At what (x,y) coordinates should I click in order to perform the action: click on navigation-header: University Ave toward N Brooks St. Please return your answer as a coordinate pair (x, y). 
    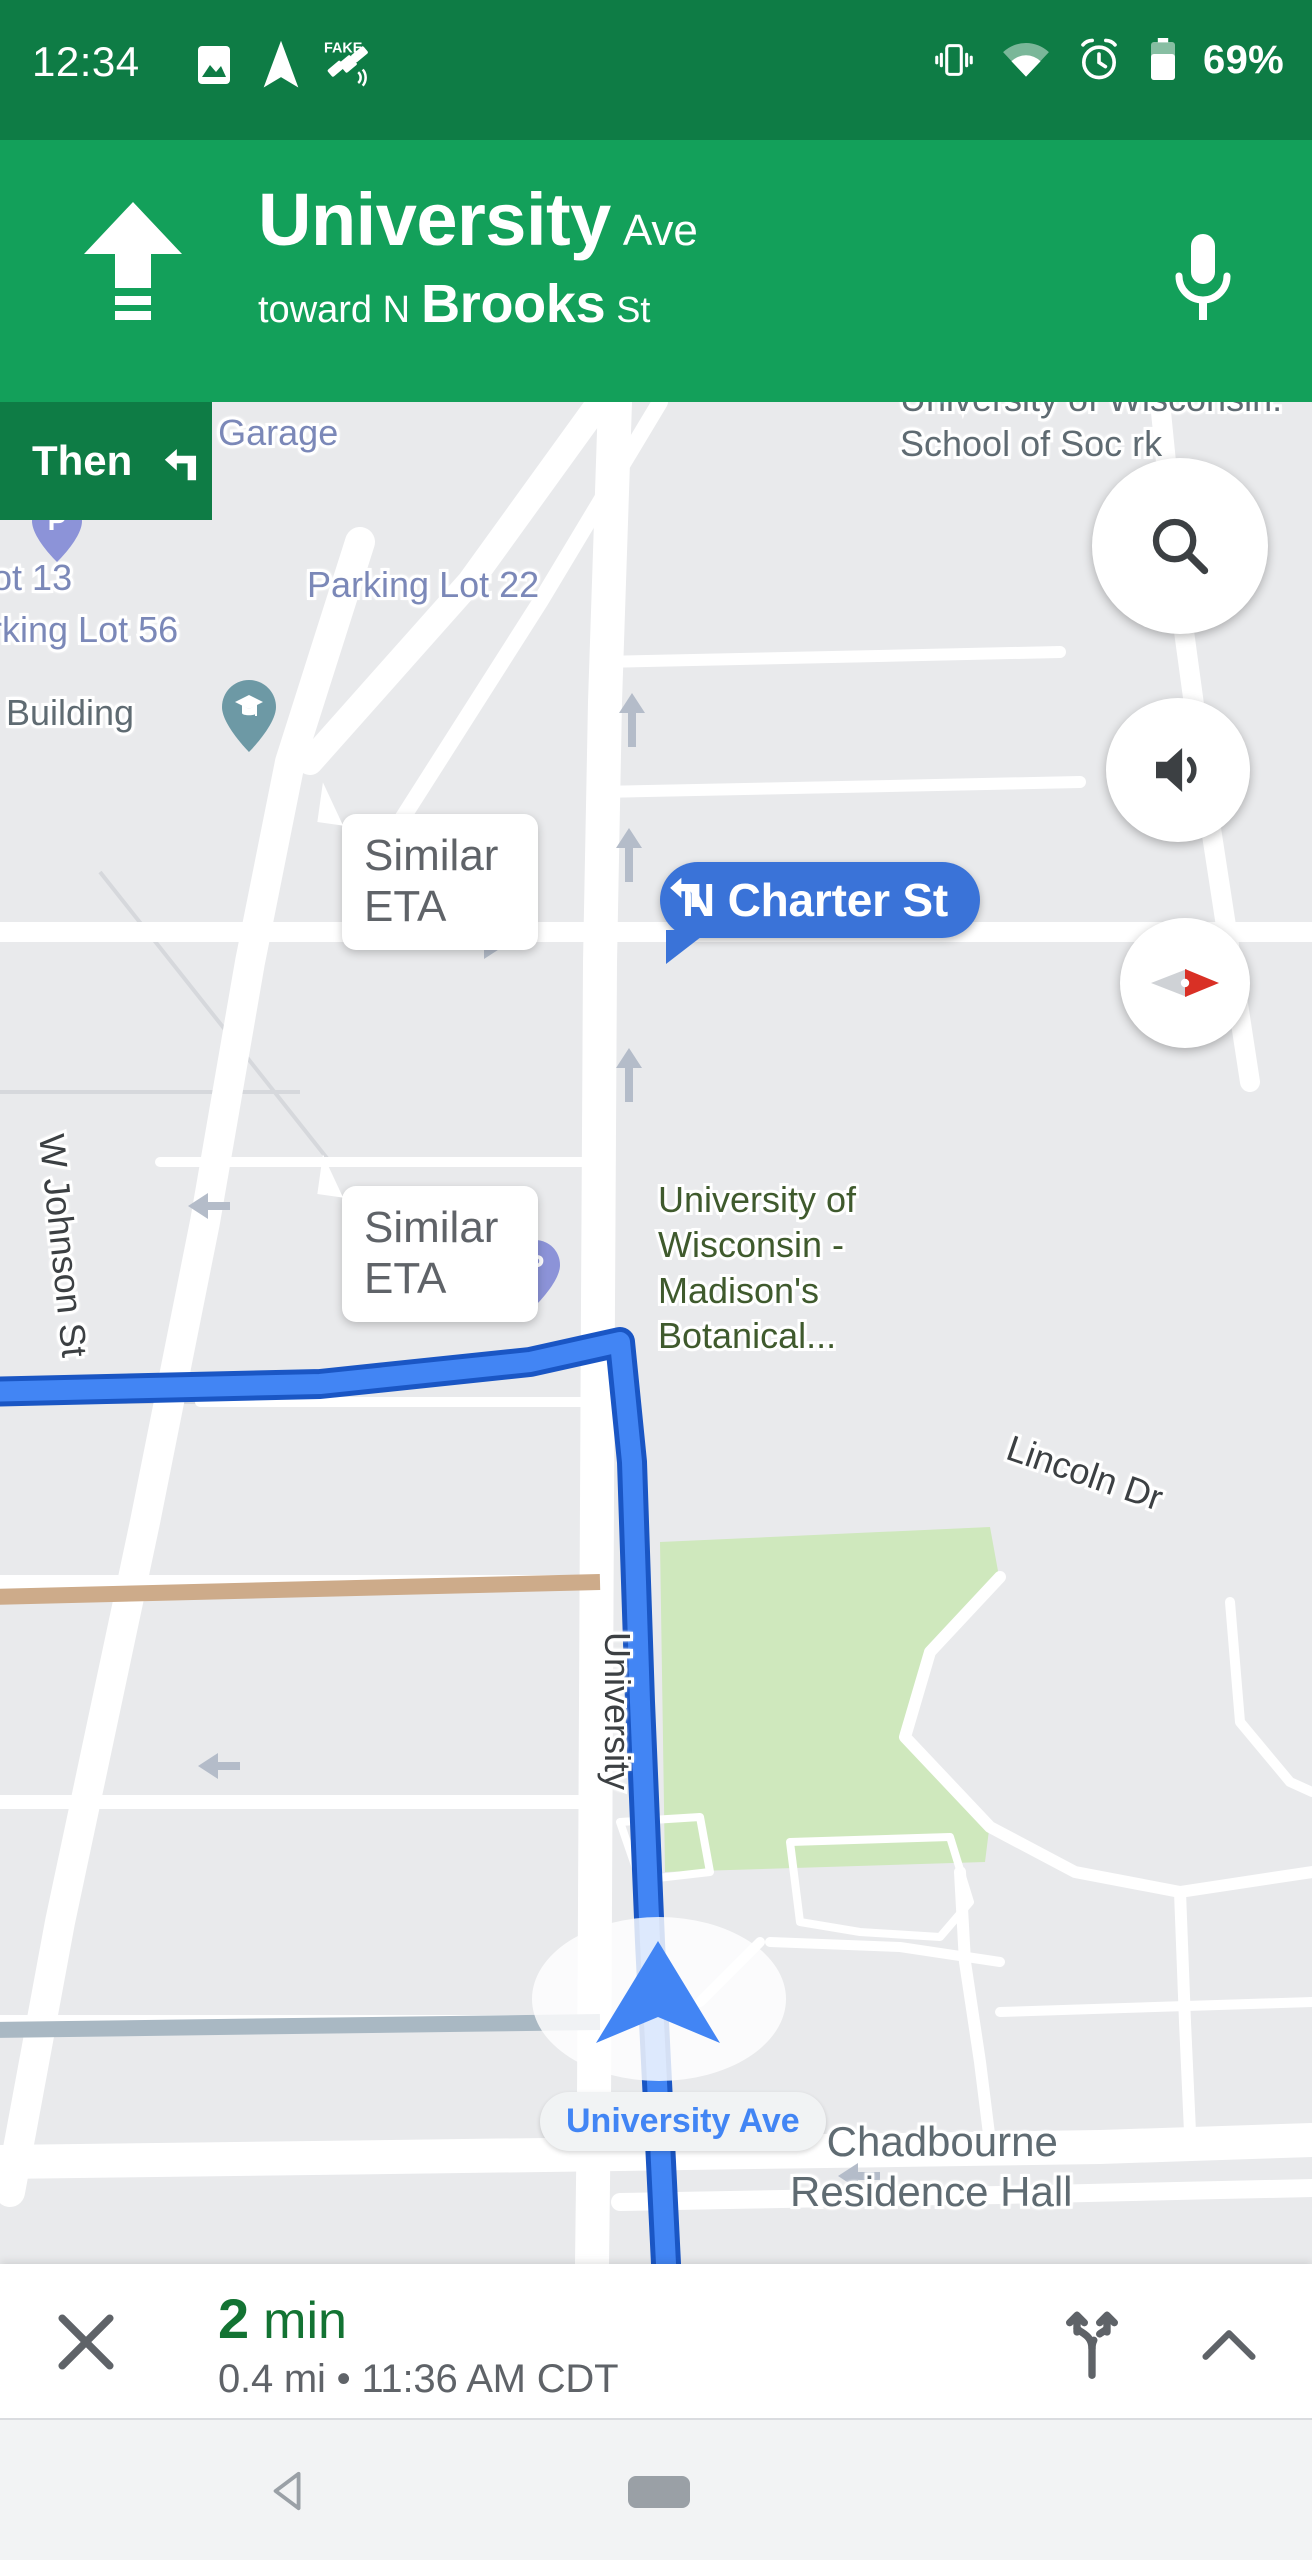
    Looking at the image, I should click on (656, 271).